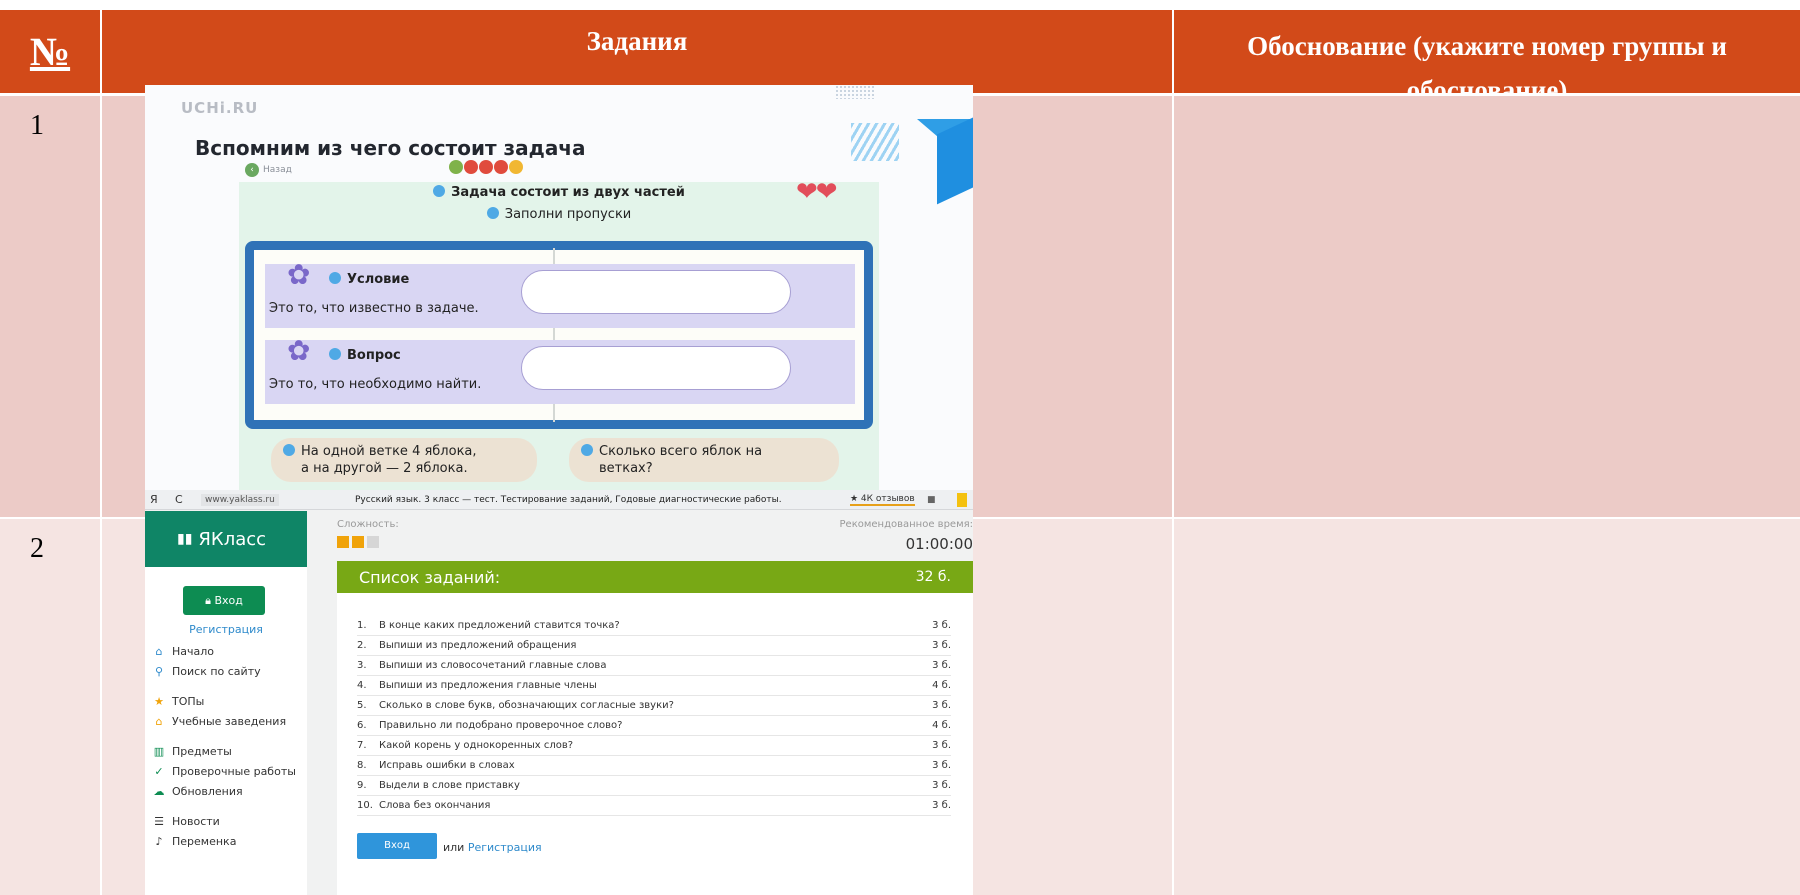  What do you see at coordinates (277, 170) in the screenshot?
I see `back-label: Назад` at bounding box center [277, 170].